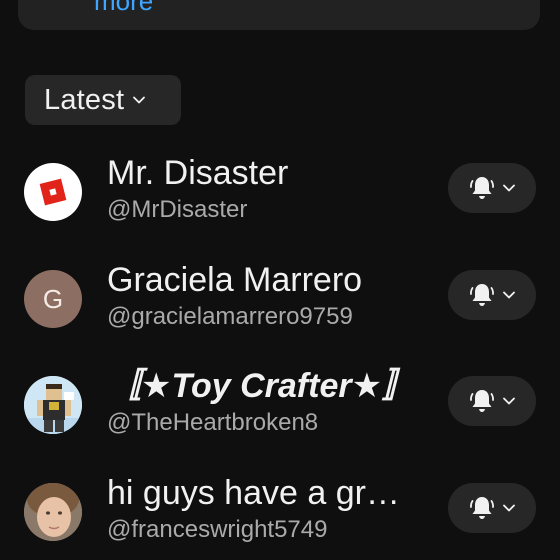  Describe the element at coordinates (279, 15) in the screenshot. I see `description-card: more` at that location.